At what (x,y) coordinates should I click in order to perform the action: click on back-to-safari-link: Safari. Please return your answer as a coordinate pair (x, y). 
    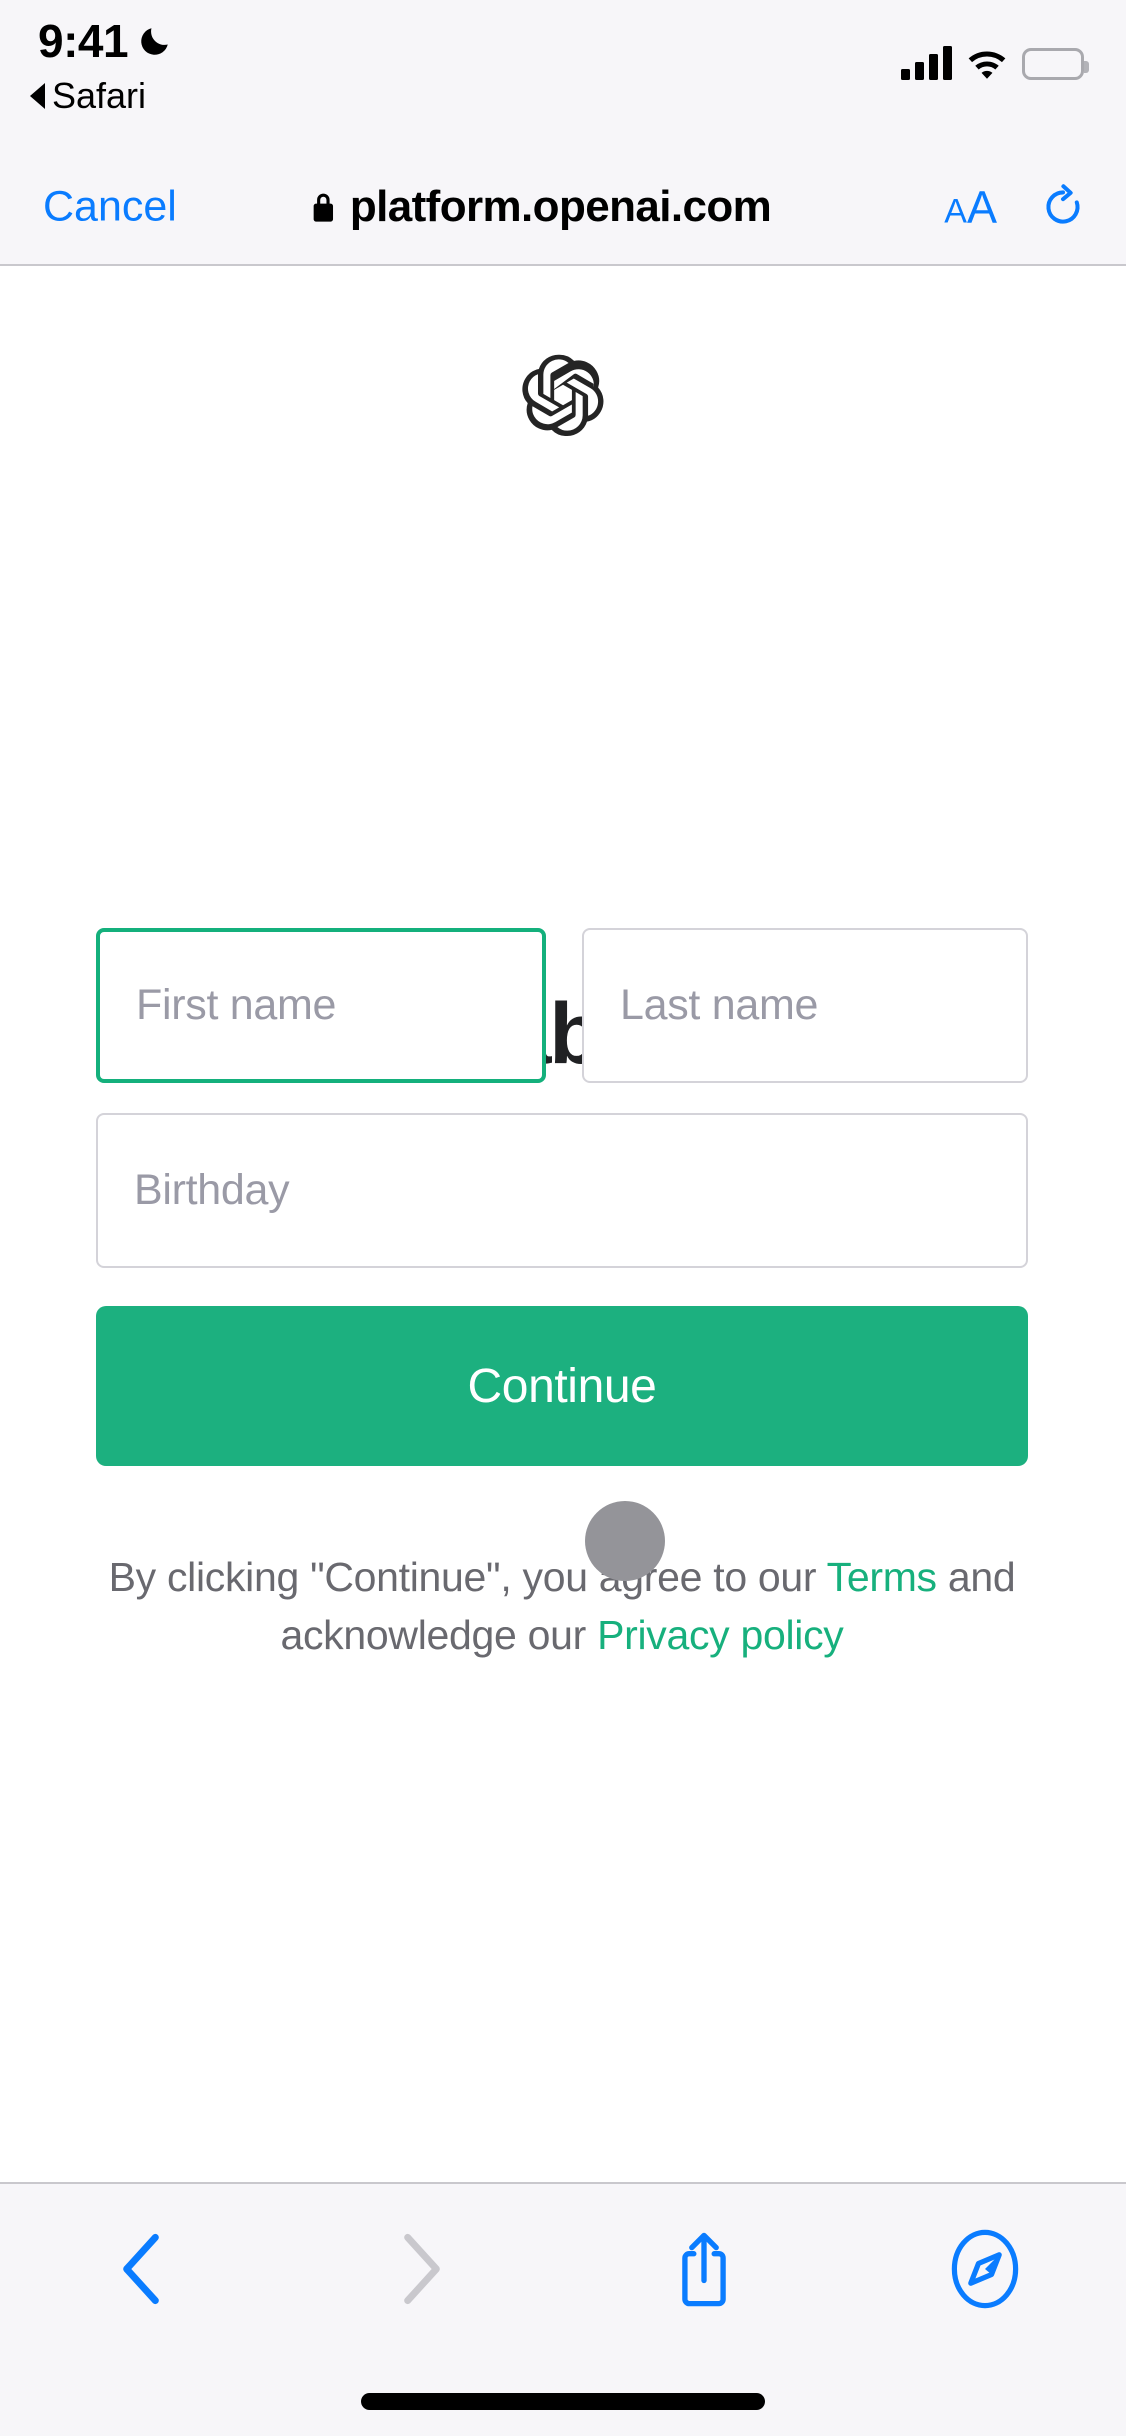
    Looking at the image, I should click on (88, 96).